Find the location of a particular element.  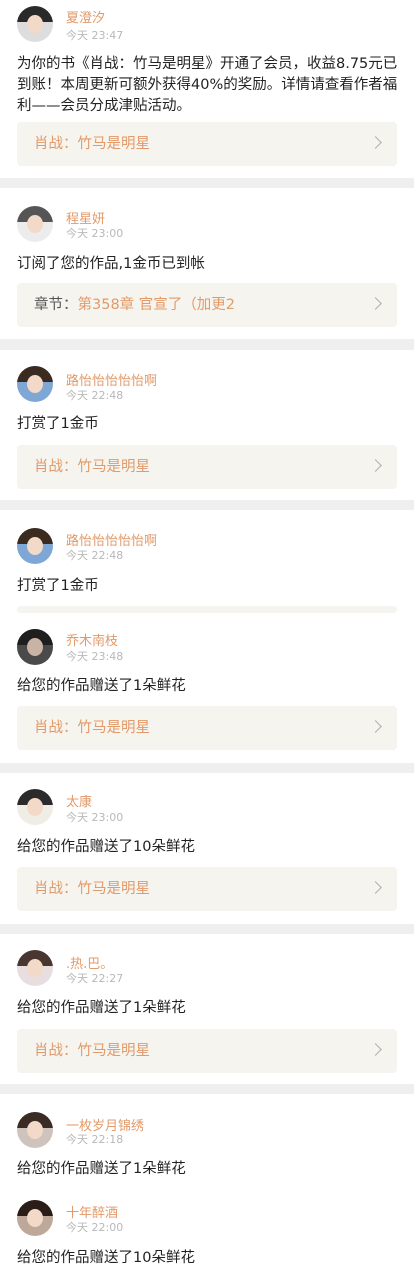

notification-card: 太康 今天 23:00 给您的作品赠送了10朵鲜花 肖战：竹马是明星 is located at coordinates (207, 848).